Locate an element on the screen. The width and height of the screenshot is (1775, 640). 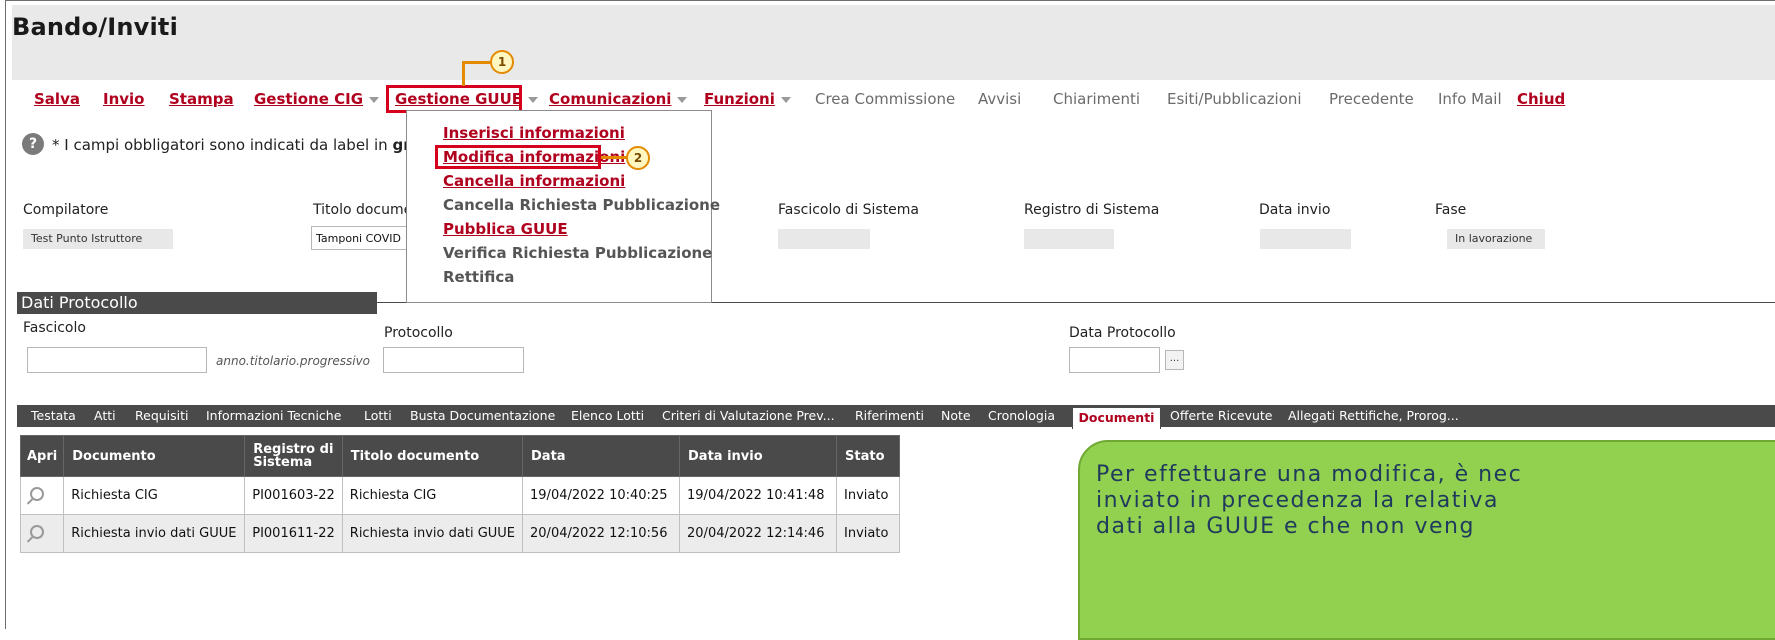
highlight-gestione-guue is located at coordinates (454, 99).